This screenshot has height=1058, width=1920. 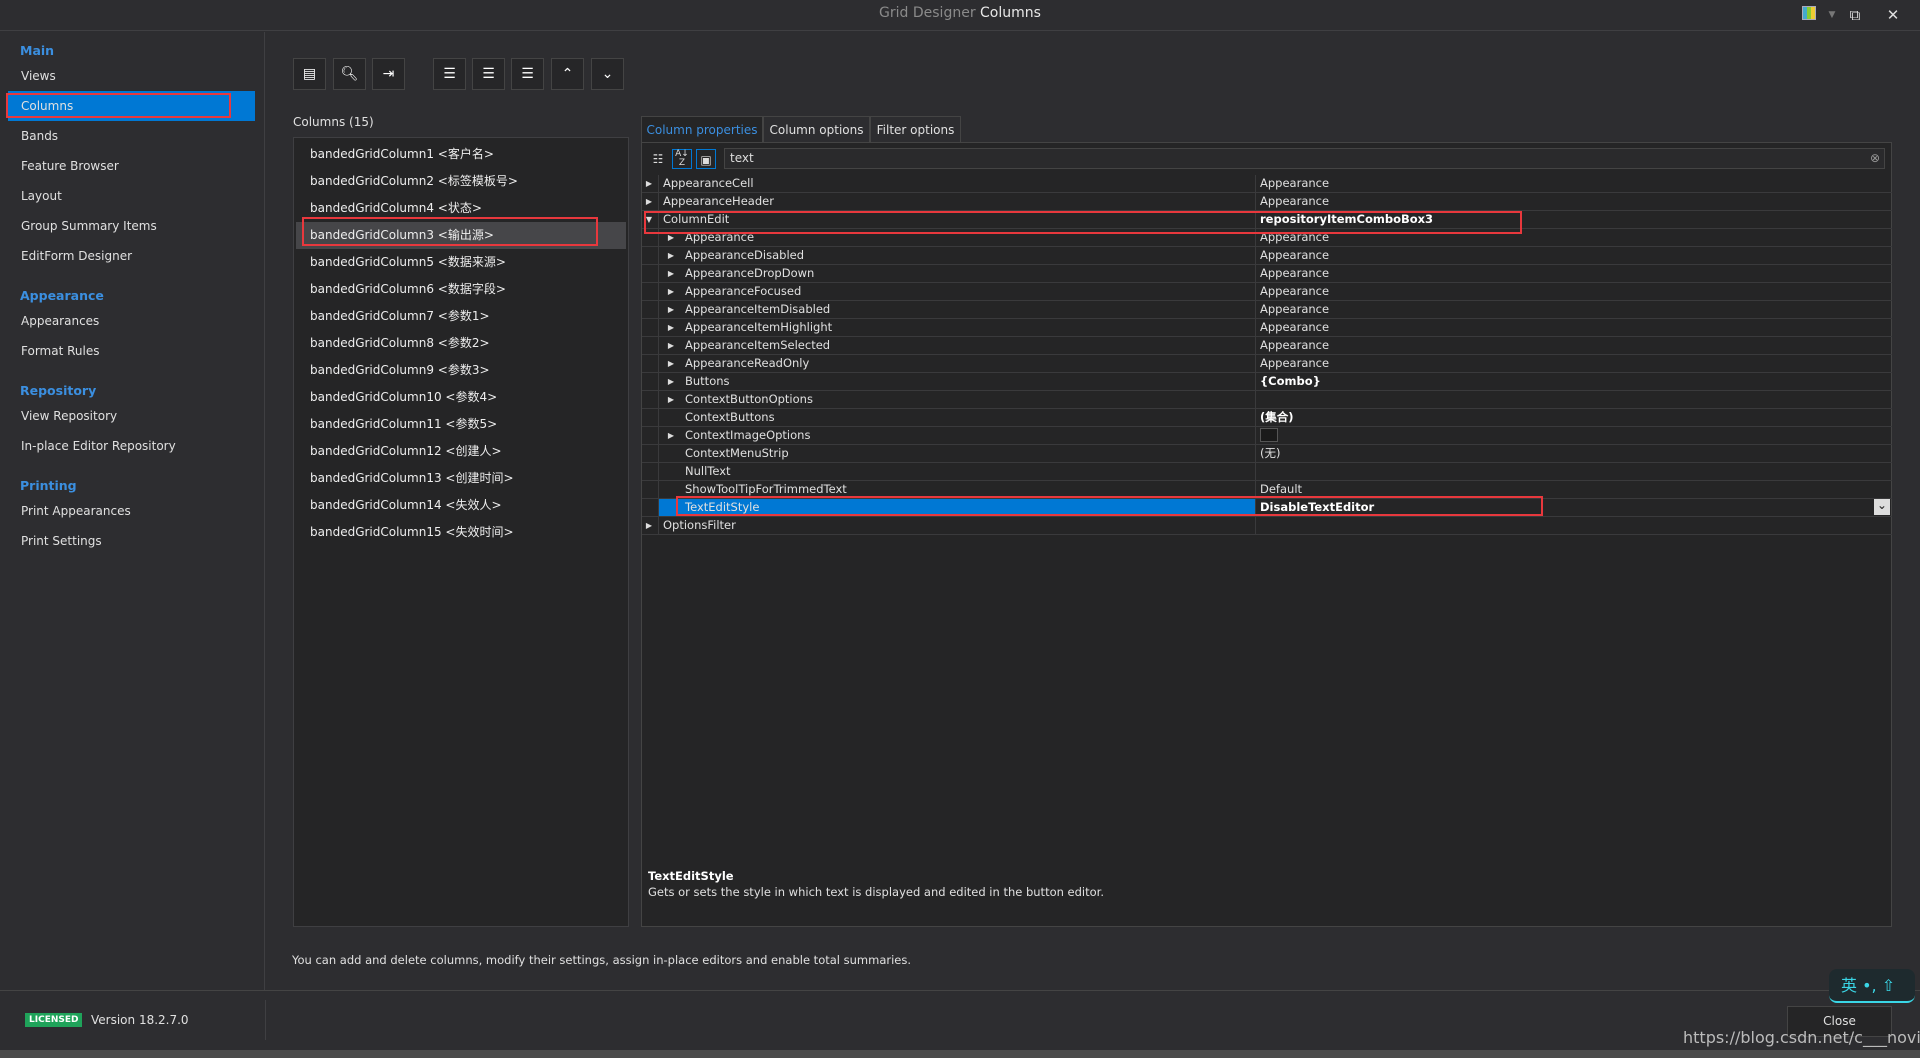 What do you see at coordinates (1893, 15) in the screenshot?
I see `close-icon: ✕` at bounding box center [1893, 15].